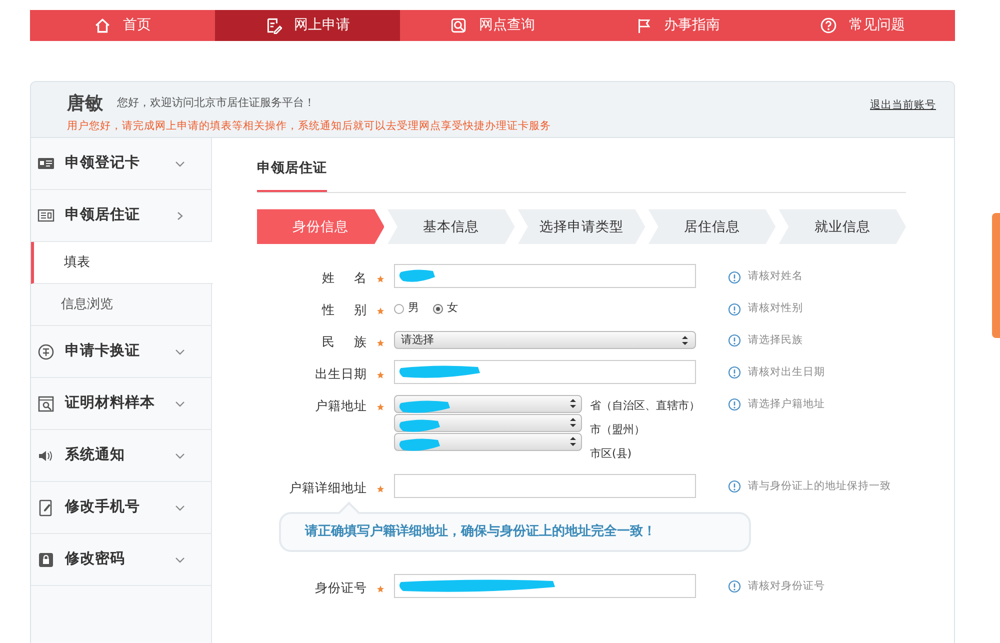 The image size is (1000, 643). Describe the element at coordinates (786, 404) in the screenshot. I see `hint-text: 请选择户籍地址` at that location.